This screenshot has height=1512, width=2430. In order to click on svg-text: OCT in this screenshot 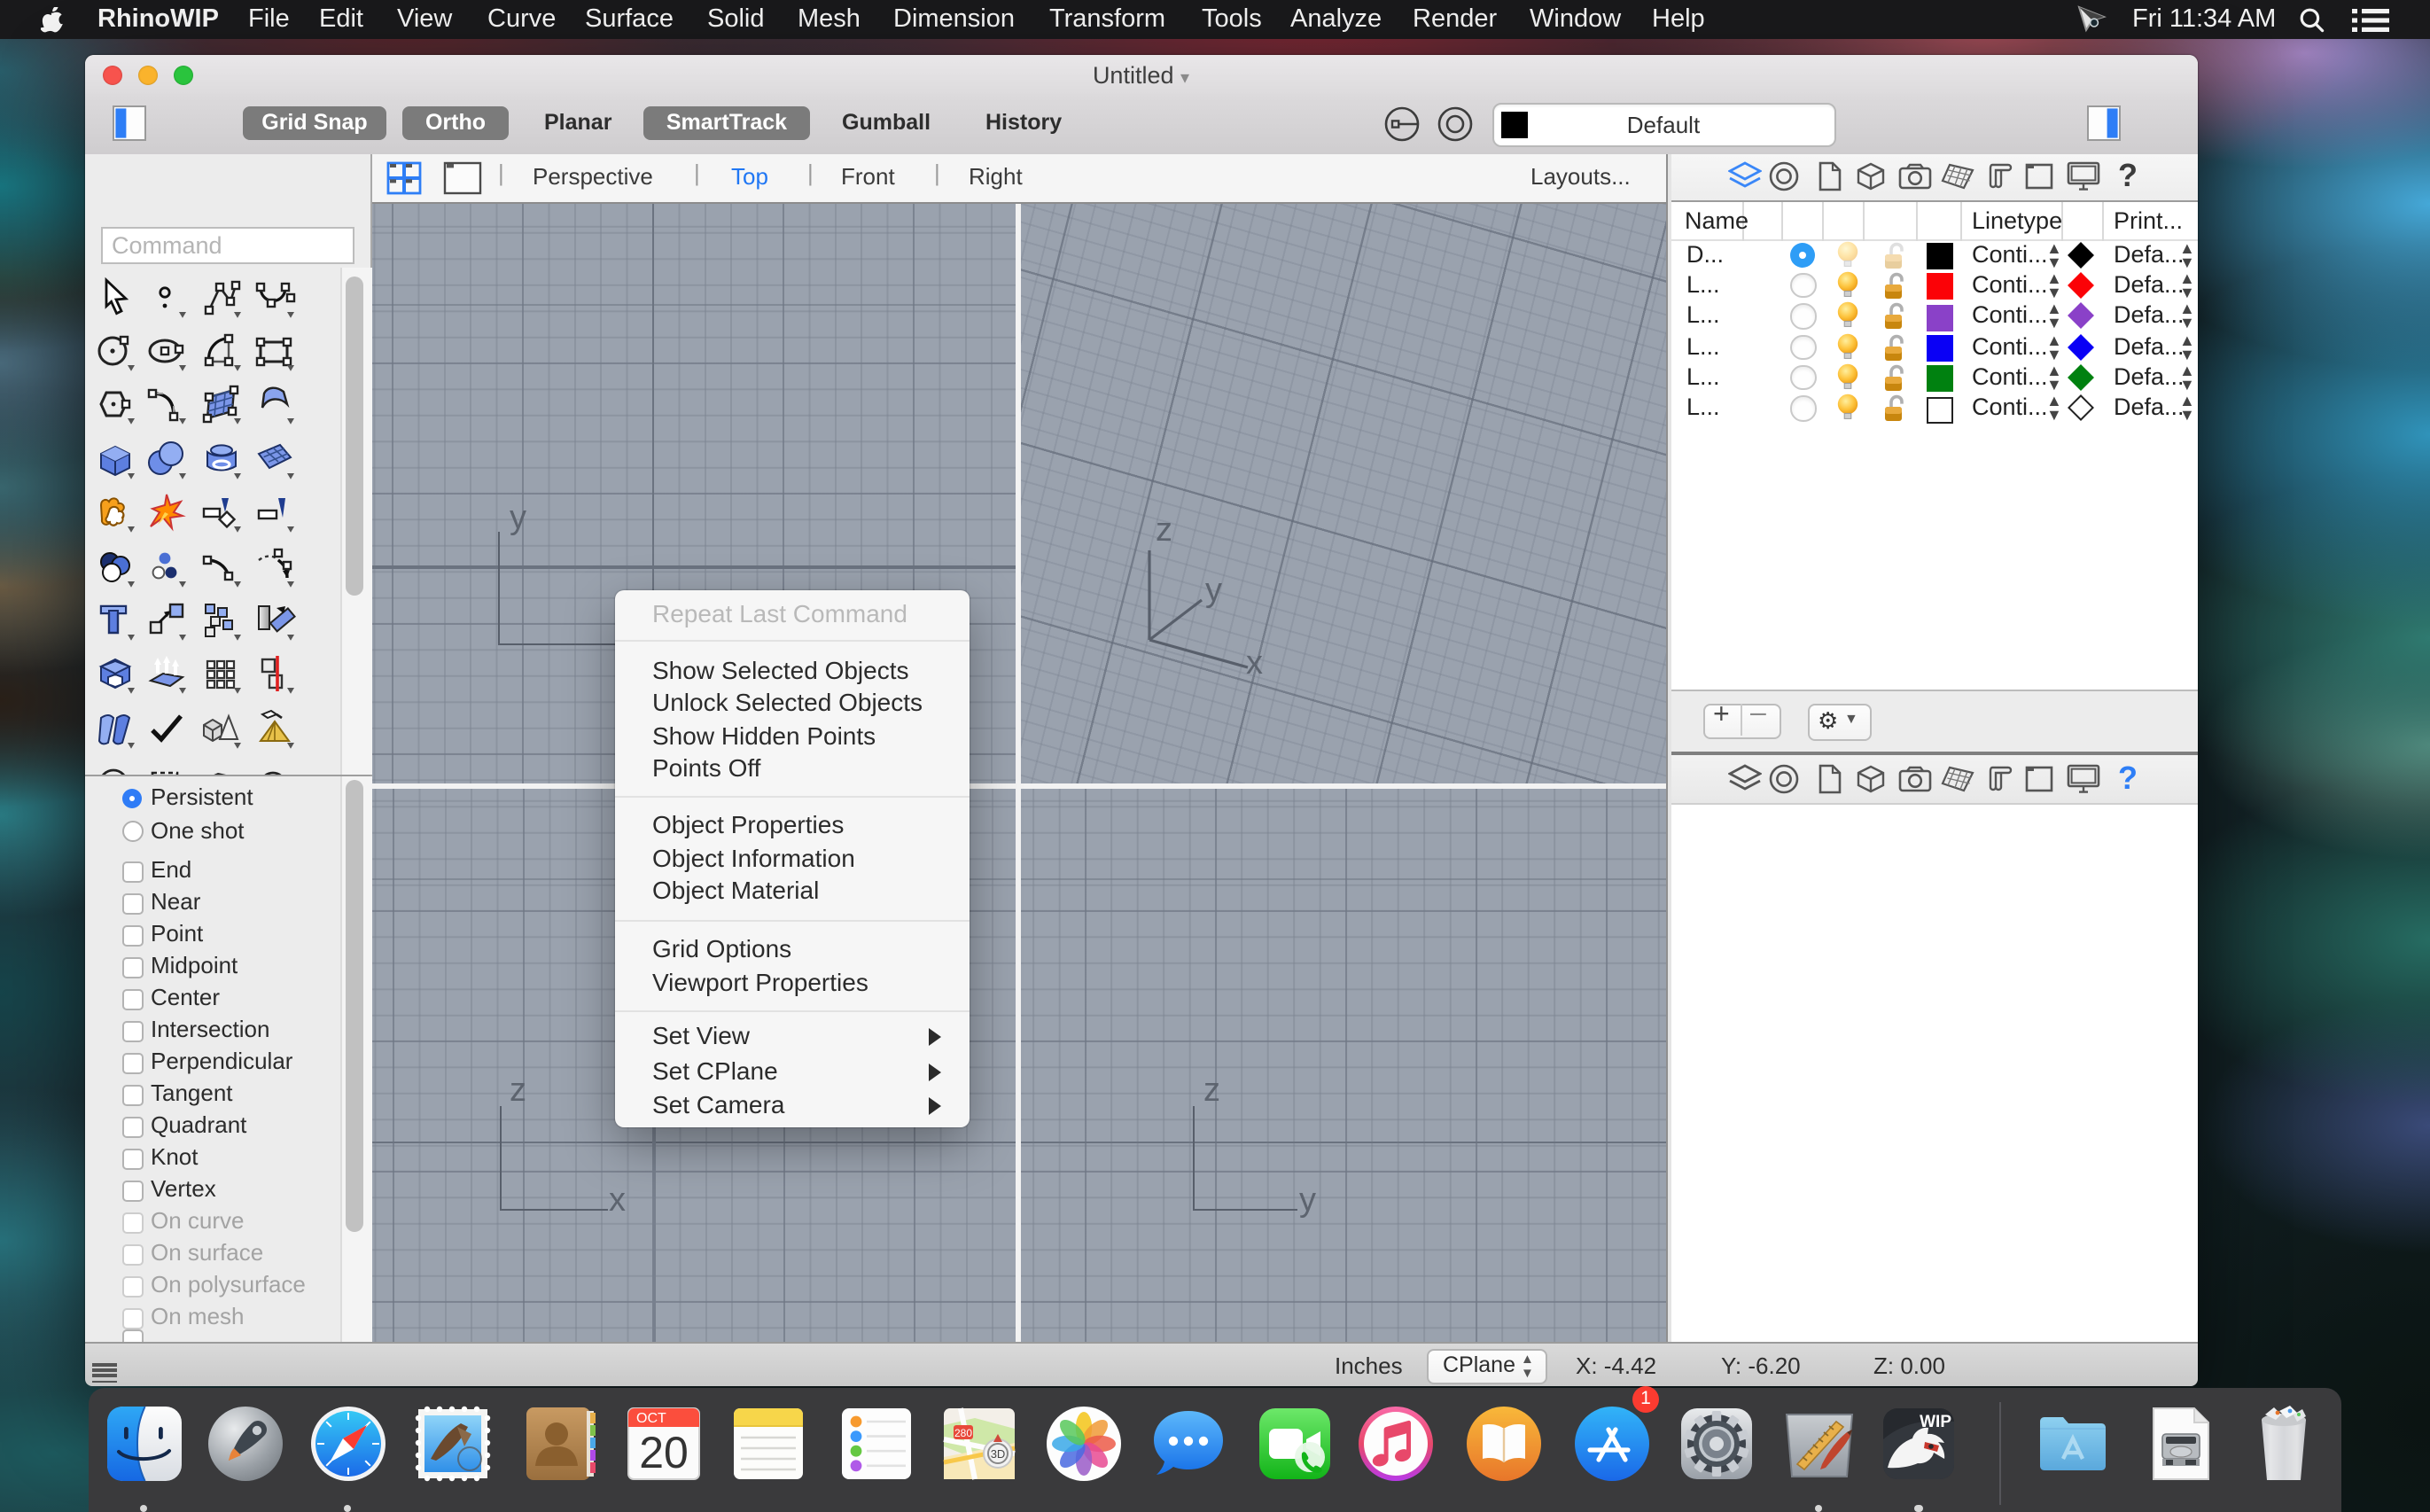, I will do `click(651, 1417)`.